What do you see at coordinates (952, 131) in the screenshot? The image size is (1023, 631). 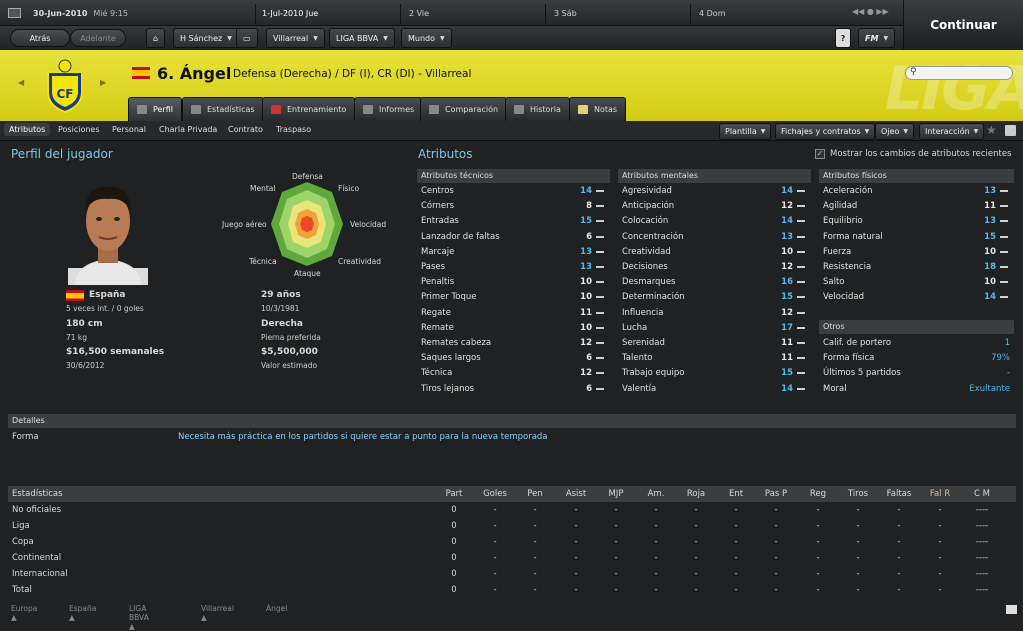 I see `interaction-button: Interacción ▼` at bounding box center [952, 131].